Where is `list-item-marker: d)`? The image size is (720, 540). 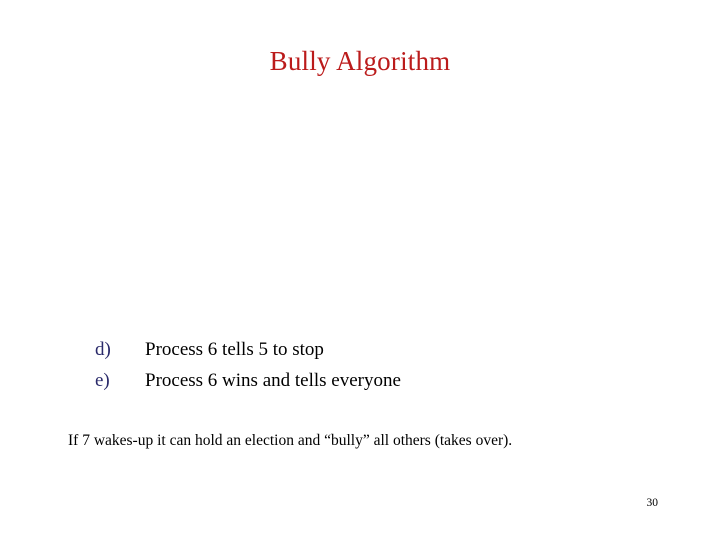
list-item-marker: d) is located at coordinates (103, 349).